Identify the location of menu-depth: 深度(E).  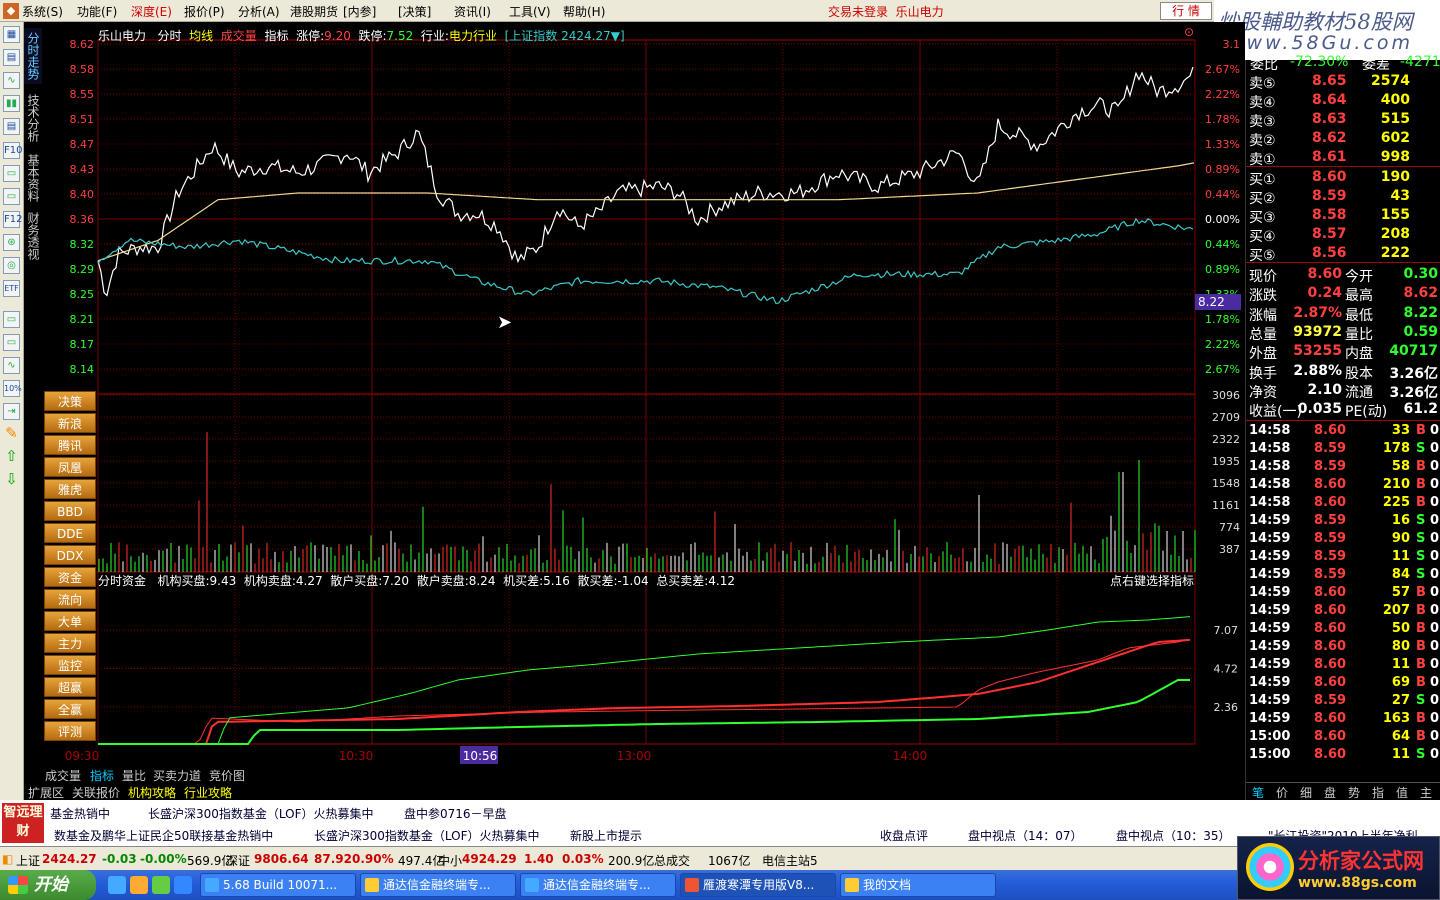
(151, 11).